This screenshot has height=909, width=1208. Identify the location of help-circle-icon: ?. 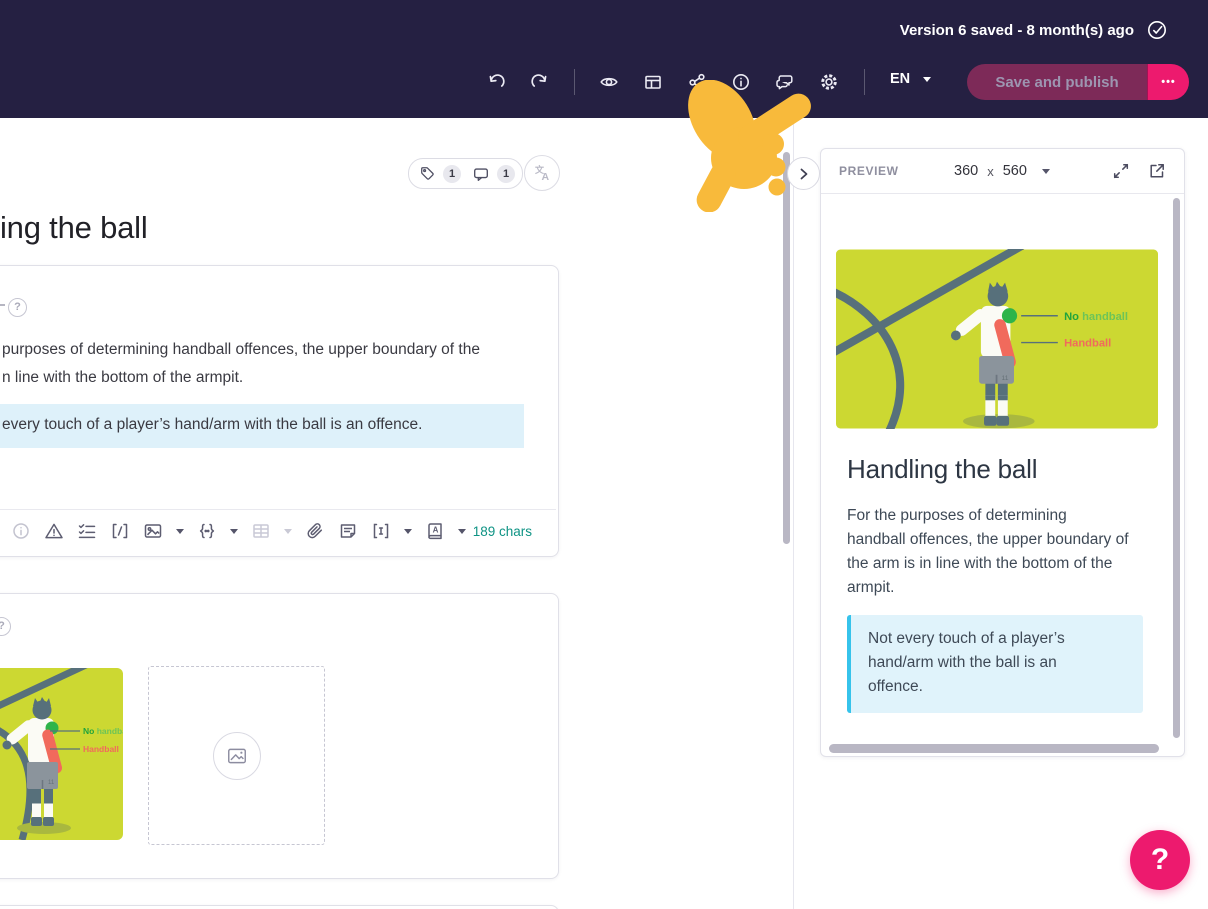
(17, 307).